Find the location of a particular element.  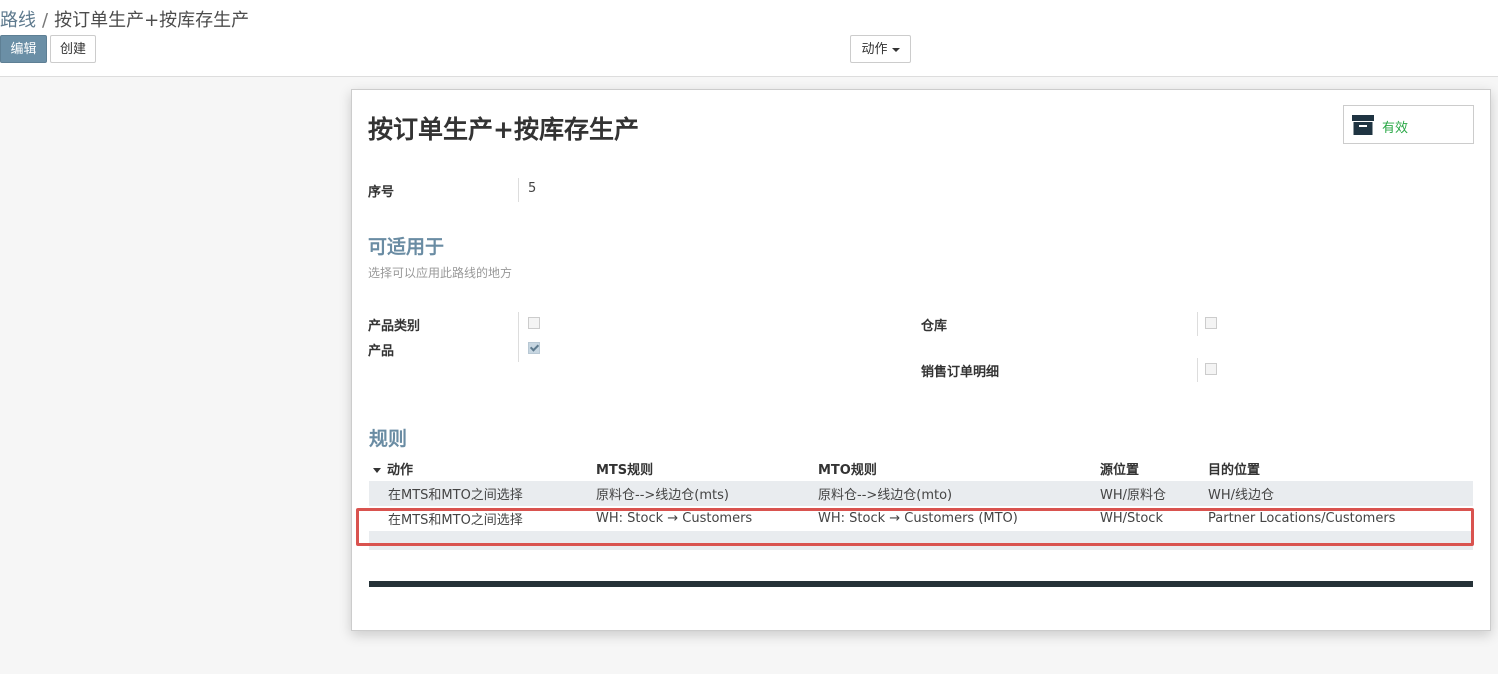

applicable-help-text: 选择可以应用此路线的地方 is located at coordinates (440, 273).